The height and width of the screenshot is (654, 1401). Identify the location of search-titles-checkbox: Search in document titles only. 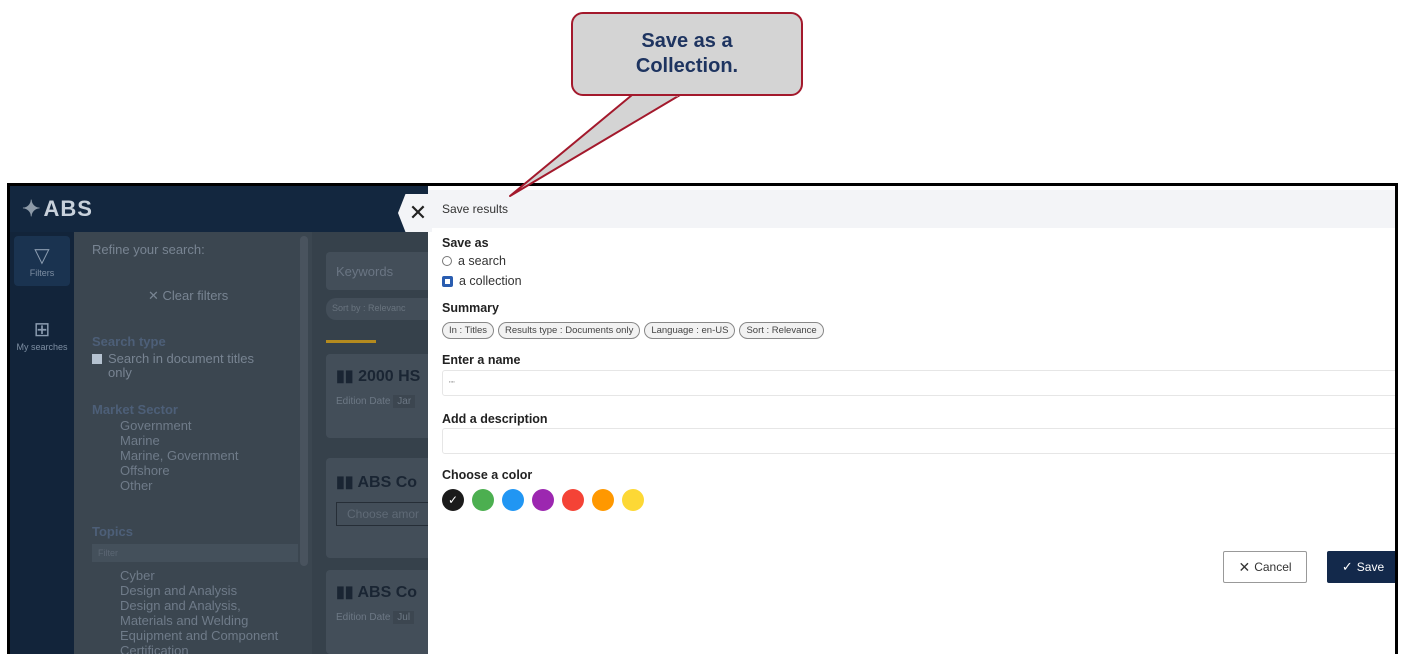
(173, 366).